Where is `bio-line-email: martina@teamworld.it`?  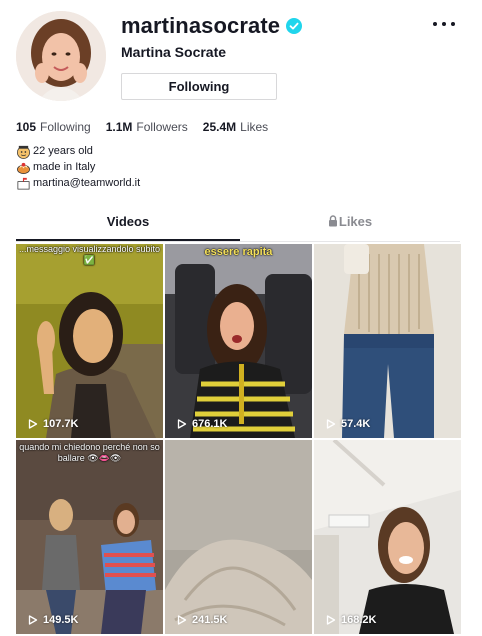
bio-line-email: martina@teamworld.it is located at coordinates (78, 183).